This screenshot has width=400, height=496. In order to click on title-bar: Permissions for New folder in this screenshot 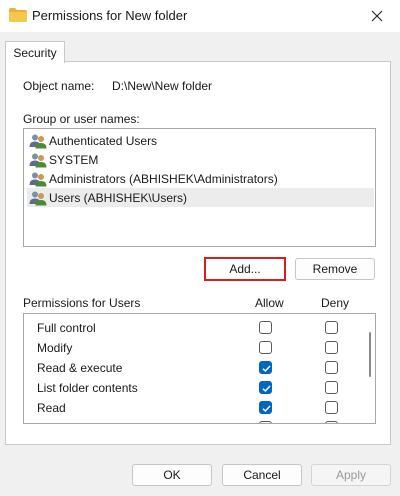, I will do `click(200, 16)`.